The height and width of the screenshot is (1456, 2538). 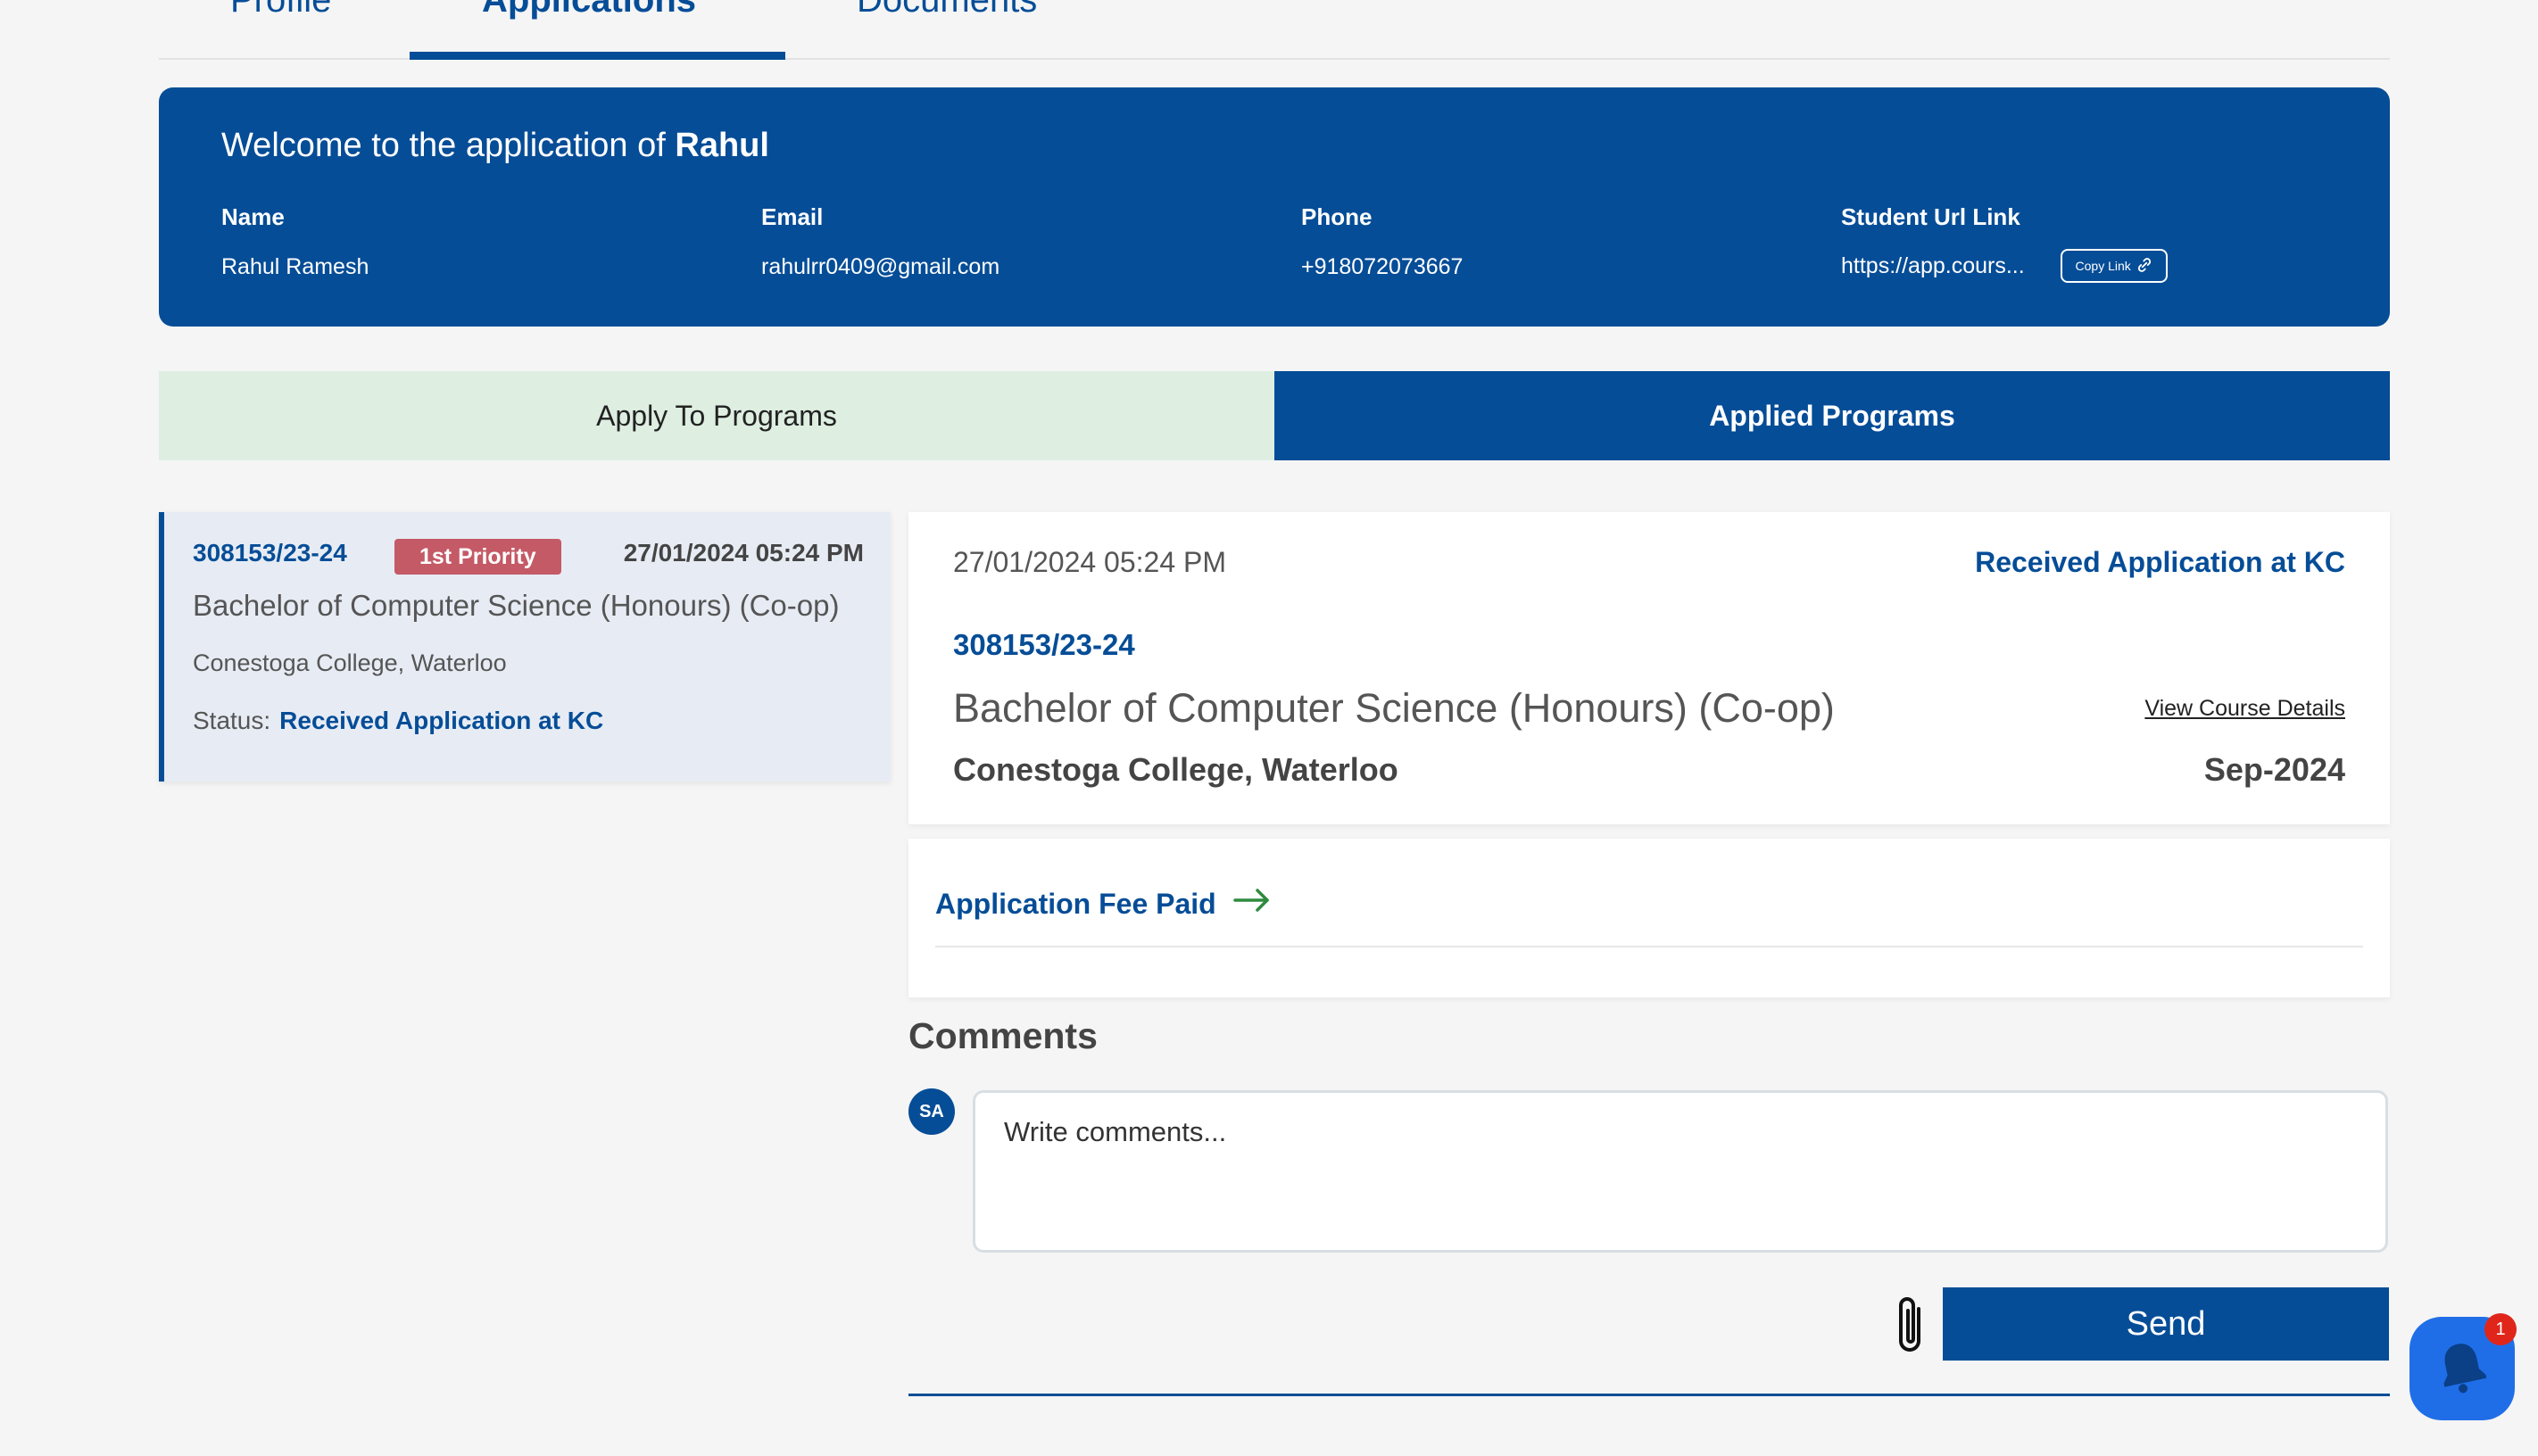 I want to click on priority-badge: 1st Priority, so click(x=477, y=557).